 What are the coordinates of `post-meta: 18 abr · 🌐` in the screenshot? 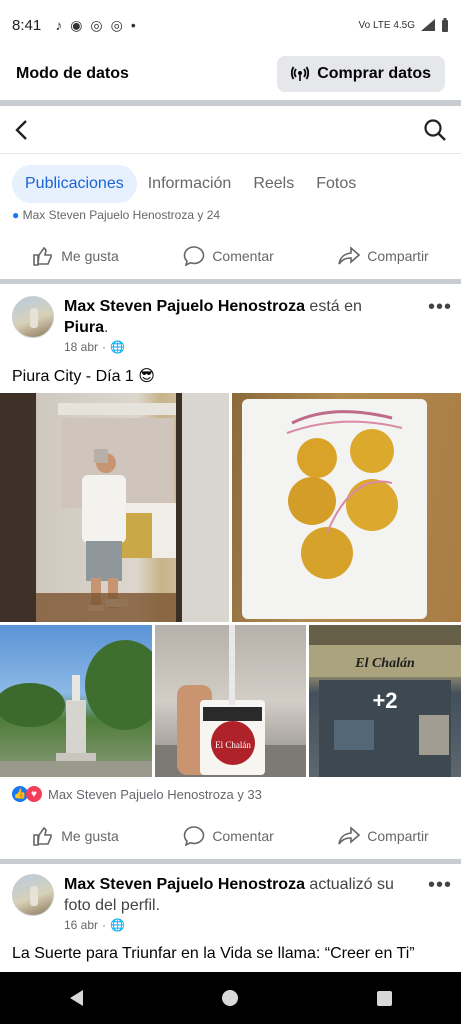 It's located at (94, 347).